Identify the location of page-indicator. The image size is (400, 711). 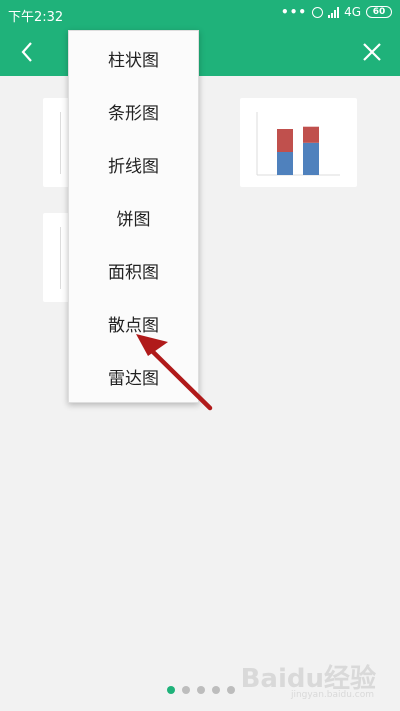
(201, 690).